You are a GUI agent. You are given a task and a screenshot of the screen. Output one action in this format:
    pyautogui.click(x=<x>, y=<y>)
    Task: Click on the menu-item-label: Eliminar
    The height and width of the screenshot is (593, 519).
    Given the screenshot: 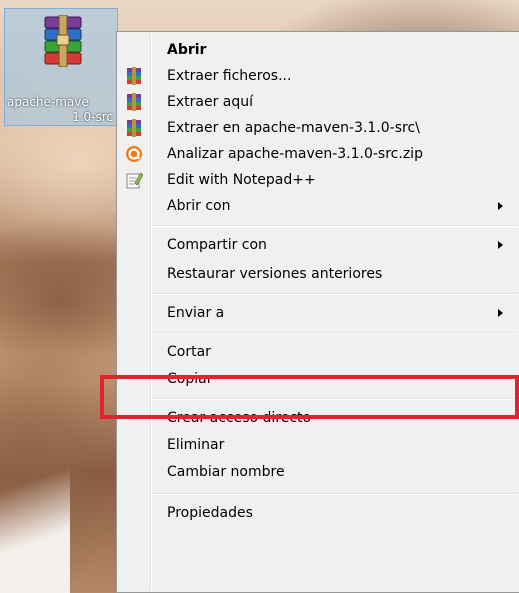 What is the action you would take?
    pyautogui.click(x=196, y=445)
    